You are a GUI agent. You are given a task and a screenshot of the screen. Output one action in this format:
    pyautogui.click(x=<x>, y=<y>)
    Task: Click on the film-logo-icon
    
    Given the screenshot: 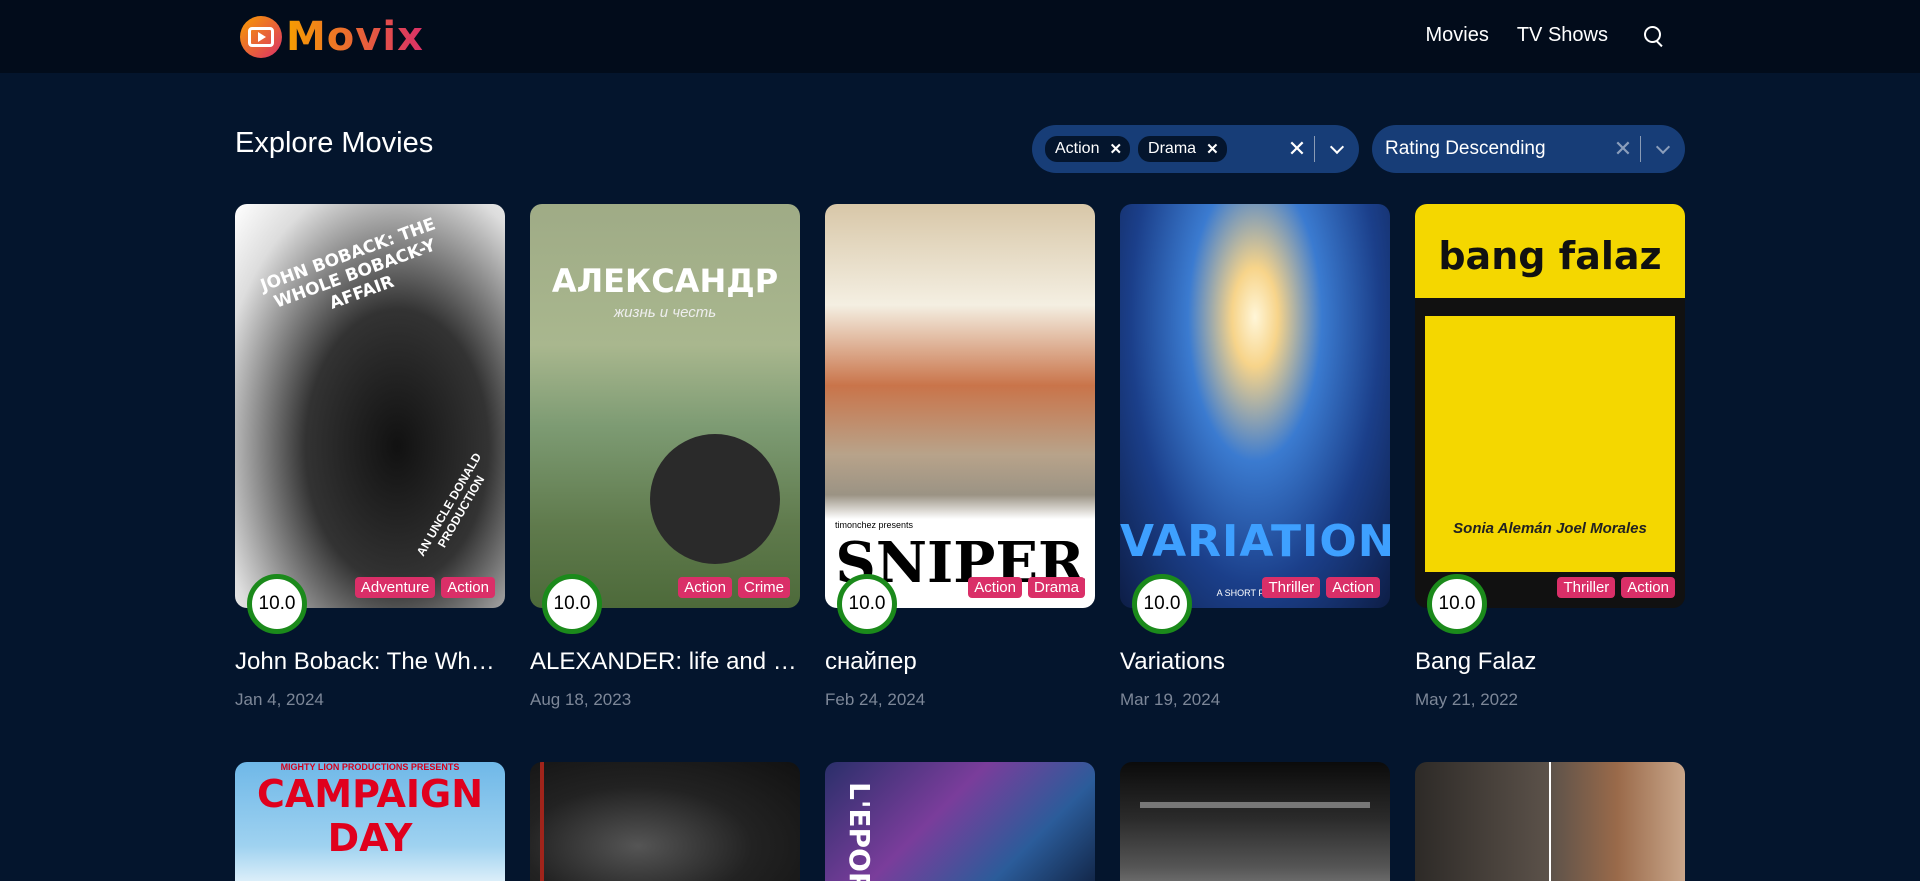 What is the action you would take?
    pyautogui.click(x=261, y=37)
    